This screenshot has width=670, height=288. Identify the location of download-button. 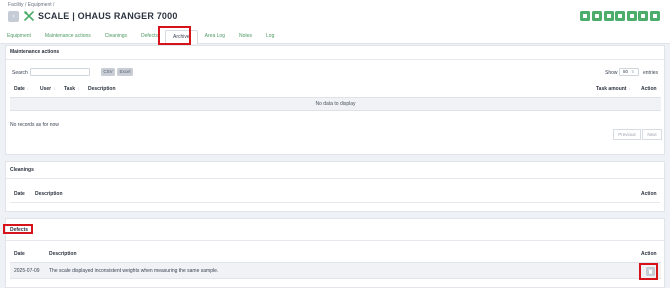
(608, 16).